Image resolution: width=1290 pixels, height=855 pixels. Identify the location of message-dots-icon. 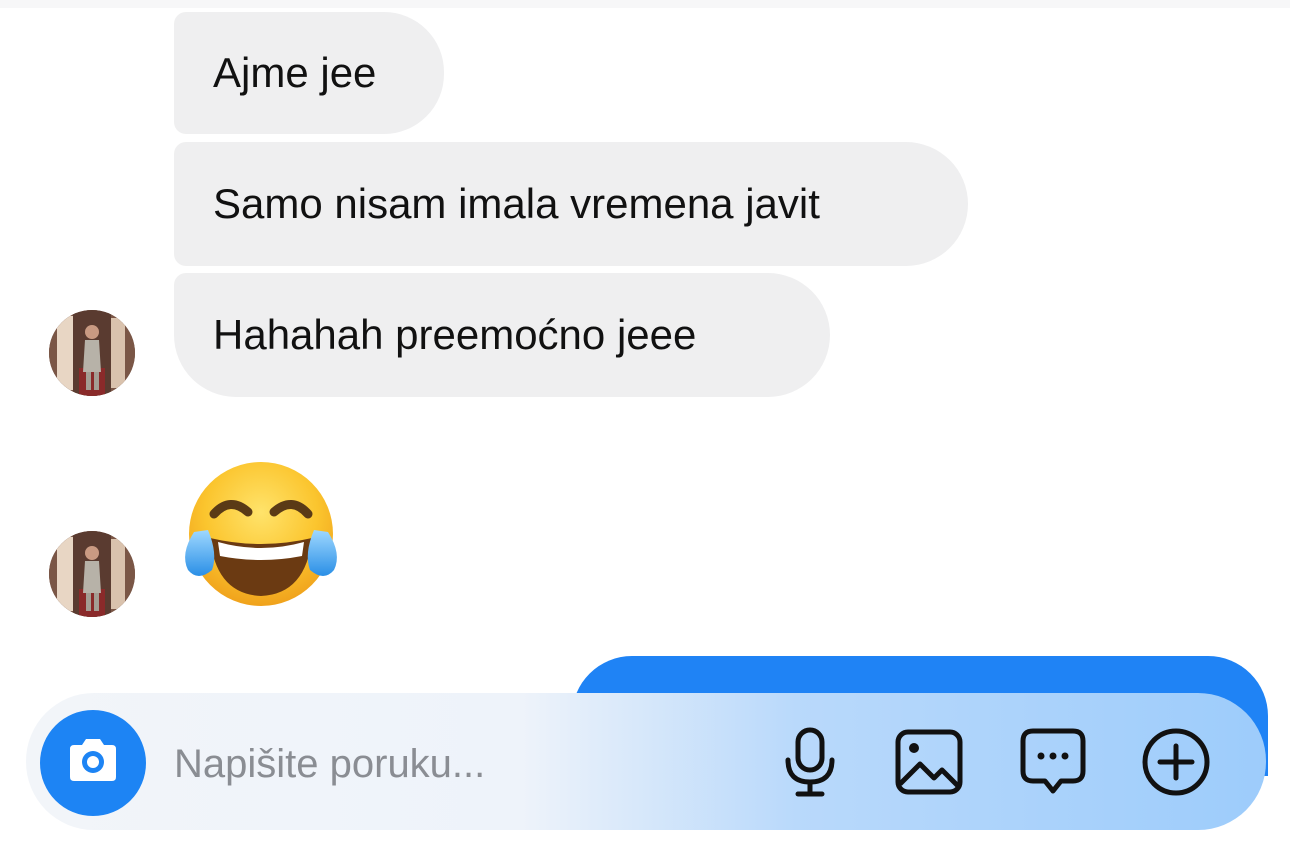
(1053, 764).